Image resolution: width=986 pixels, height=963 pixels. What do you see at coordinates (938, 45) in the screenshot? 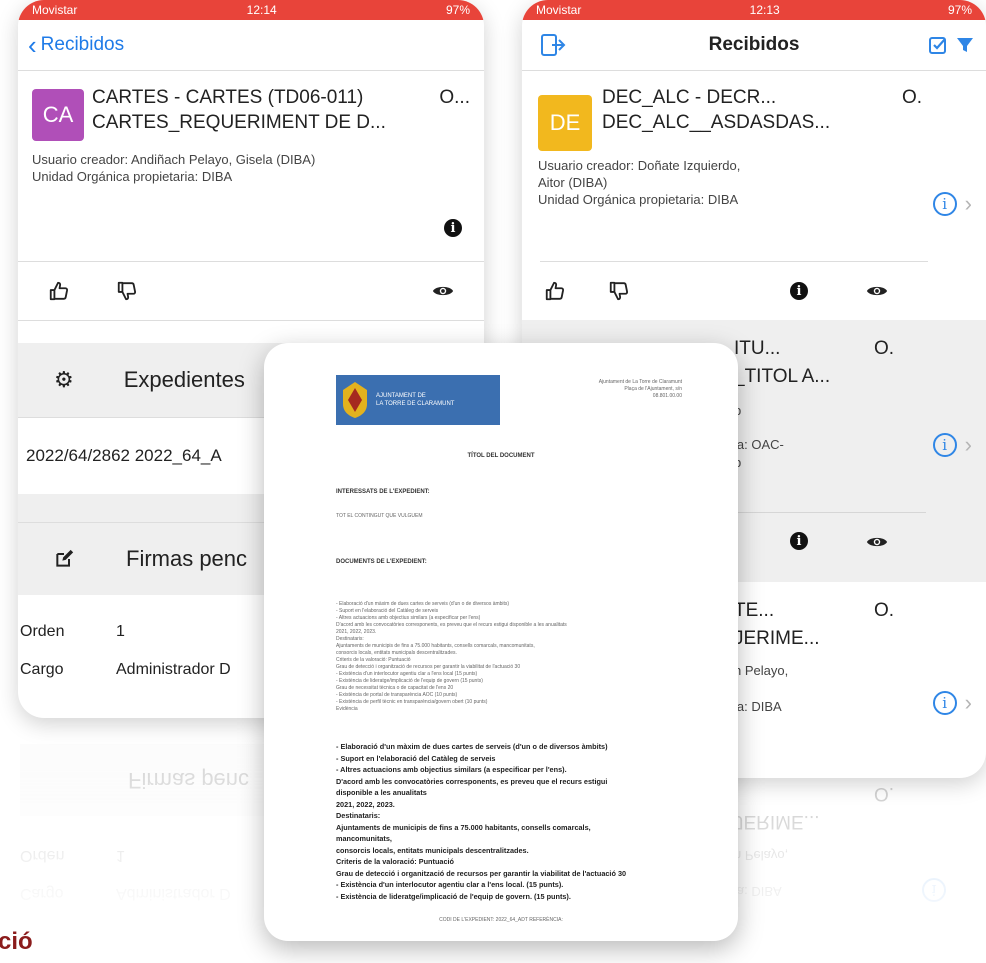
I see `select-checkbox-icon` at bounding box center [938, 45].